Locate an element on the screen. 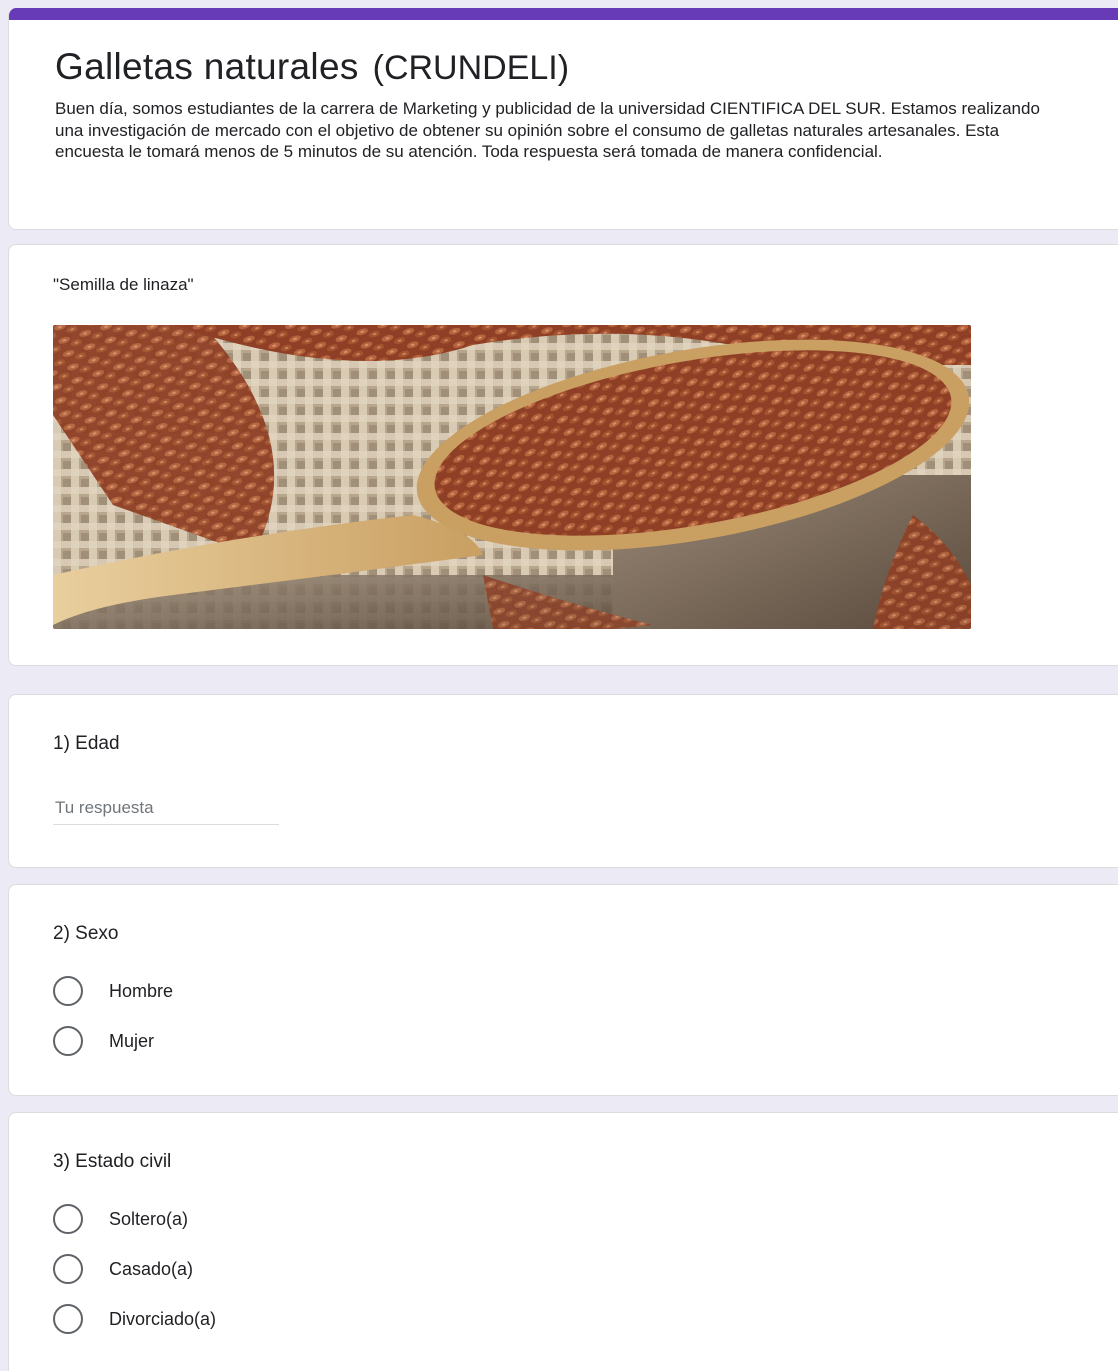 The image size is (1118, 1371). form-accent-bar is located at coordinates (563, 14).